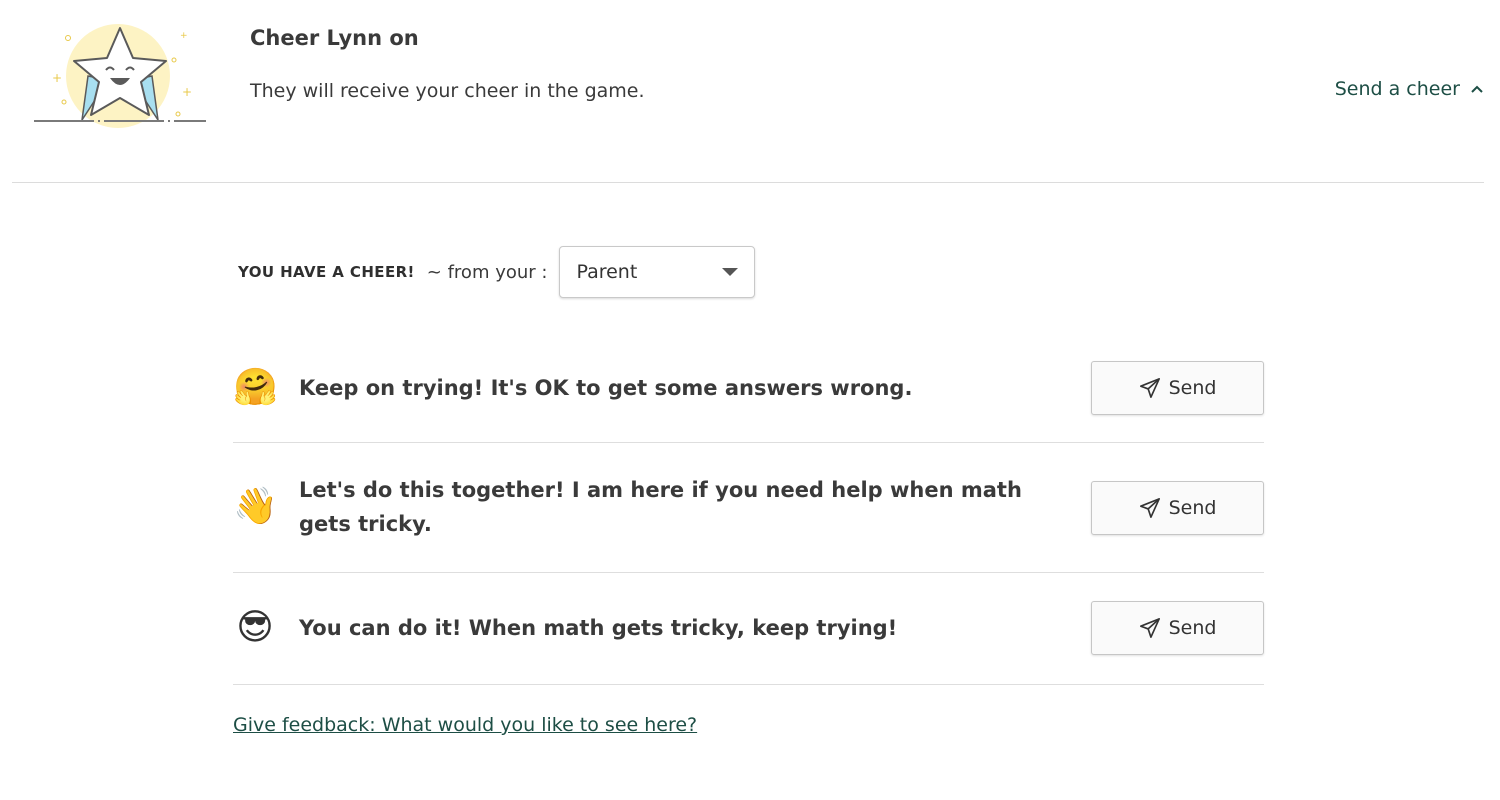 The width and height of the screenshot is (1500, 800). What do you see at coordinates (607, 272) in the screenshot?
I see `sender-role-value: Parent` at bounding box center [607, 272].